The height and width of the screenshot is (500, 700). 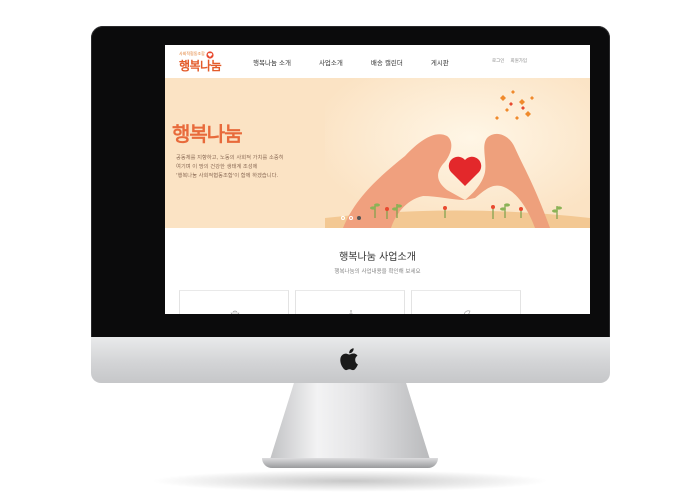 I want to click on monitor-shadow, so click(x=350, y=481).